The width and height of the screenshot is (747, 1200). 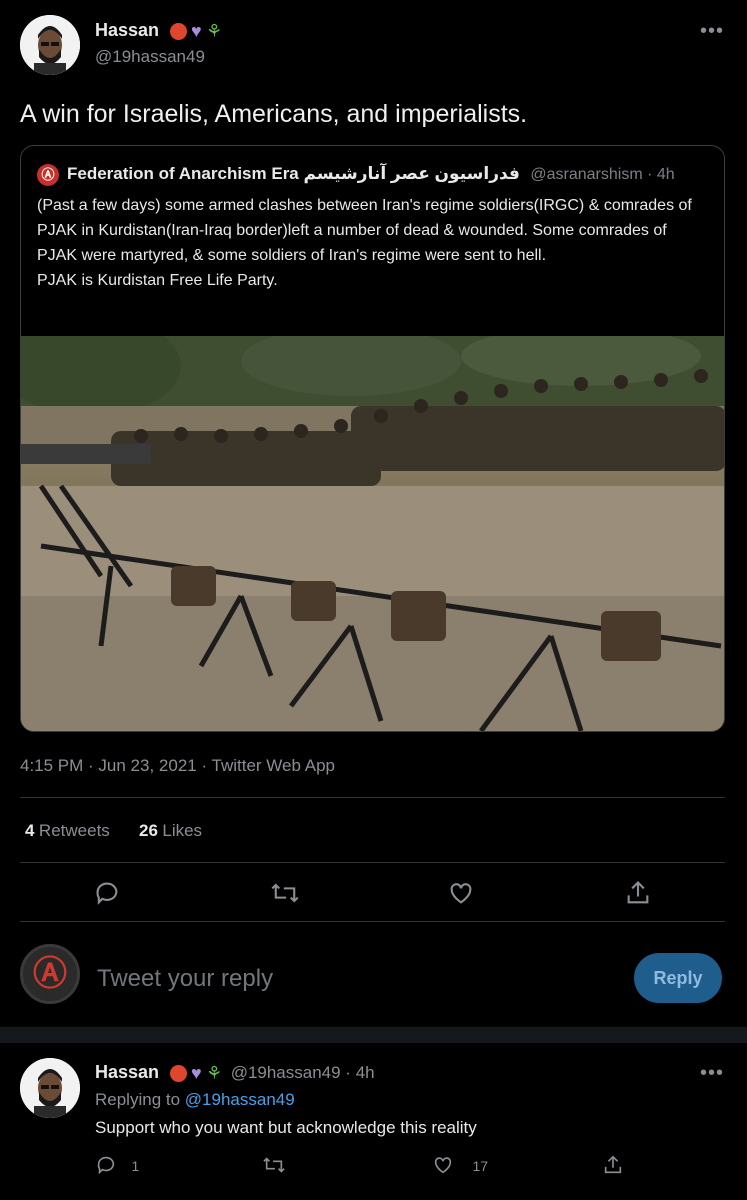 I want to click on reply-count: 1, so click(x=135, y=1166).